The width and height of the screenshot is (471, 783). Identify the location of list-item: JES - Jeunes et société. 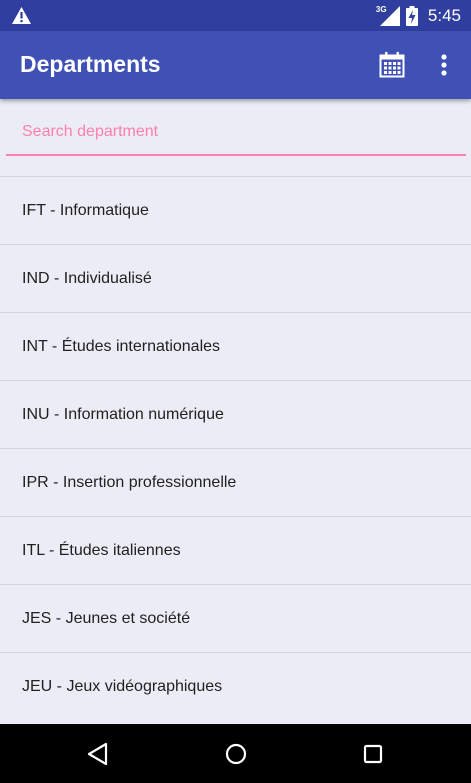
(235, 618).